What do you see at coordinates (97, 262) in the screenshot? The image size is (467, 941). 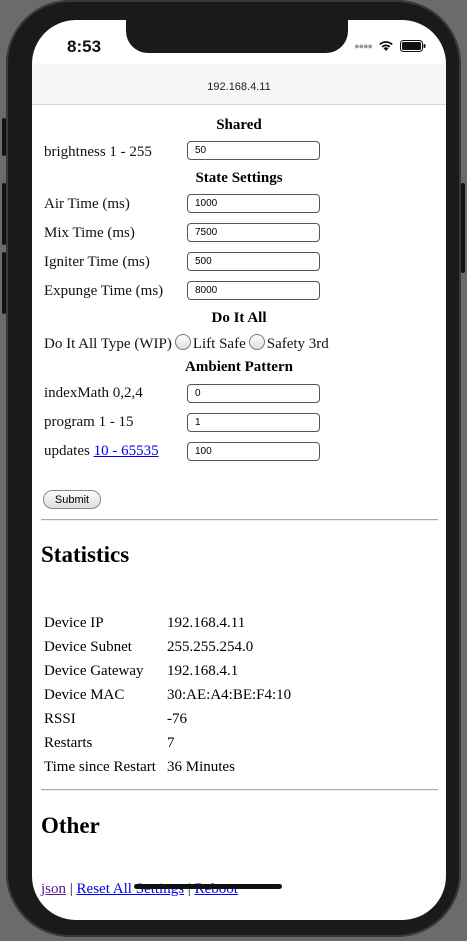 I see `igniter-time-label: Igniter Time (ms)` at bounding box center [97, 262].